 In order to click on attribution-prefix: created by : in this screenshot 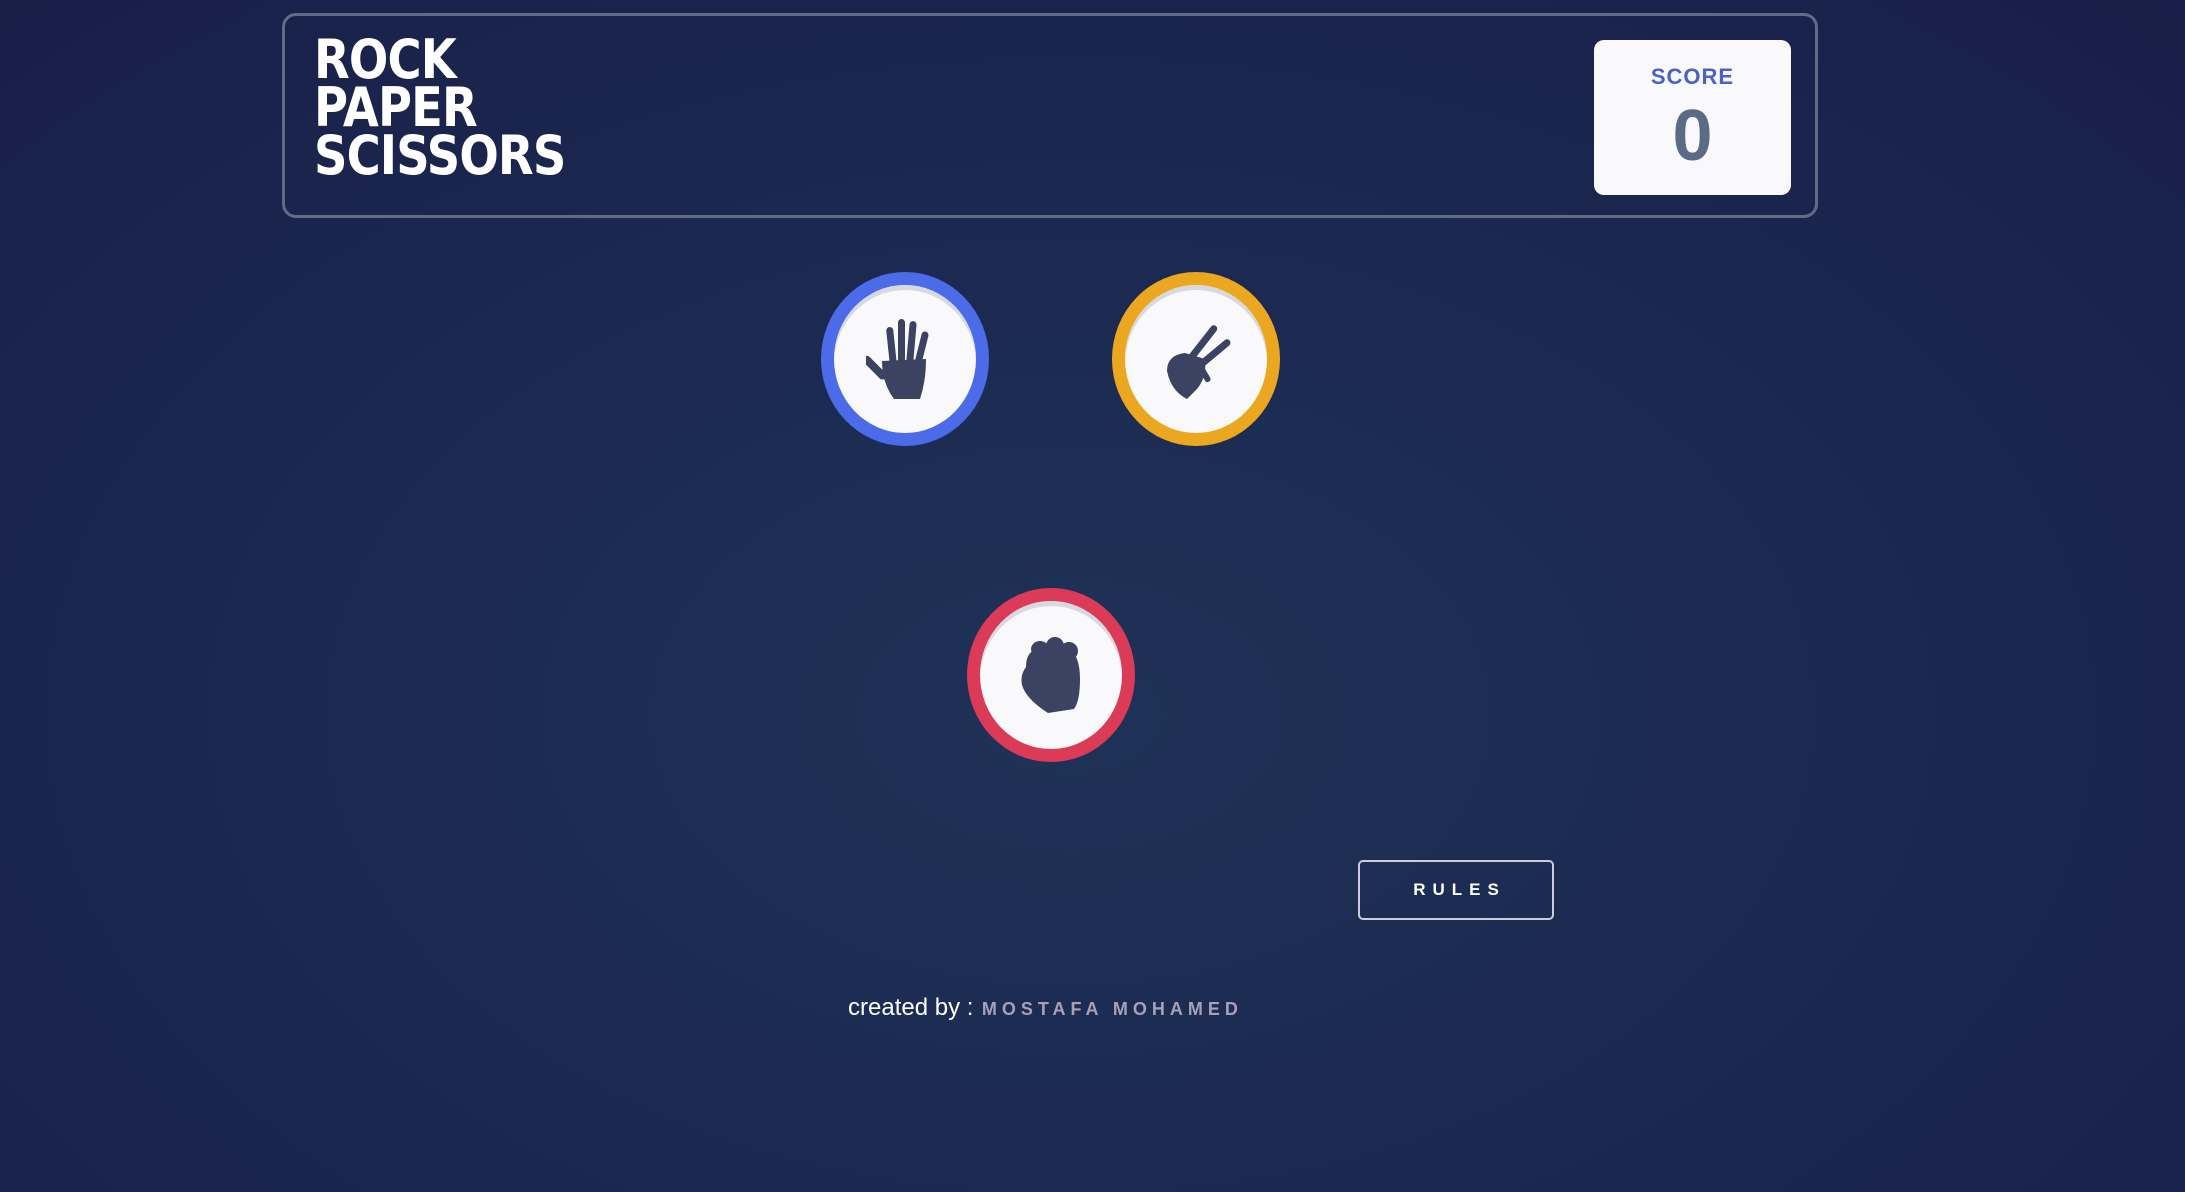, I will do `click(911, 1007)`.